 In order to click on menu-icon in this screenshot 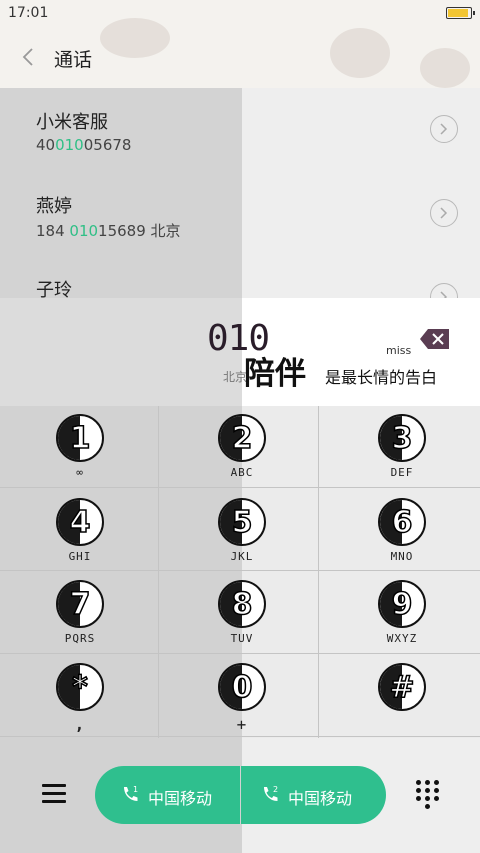, I will do `click(54, 794)`.